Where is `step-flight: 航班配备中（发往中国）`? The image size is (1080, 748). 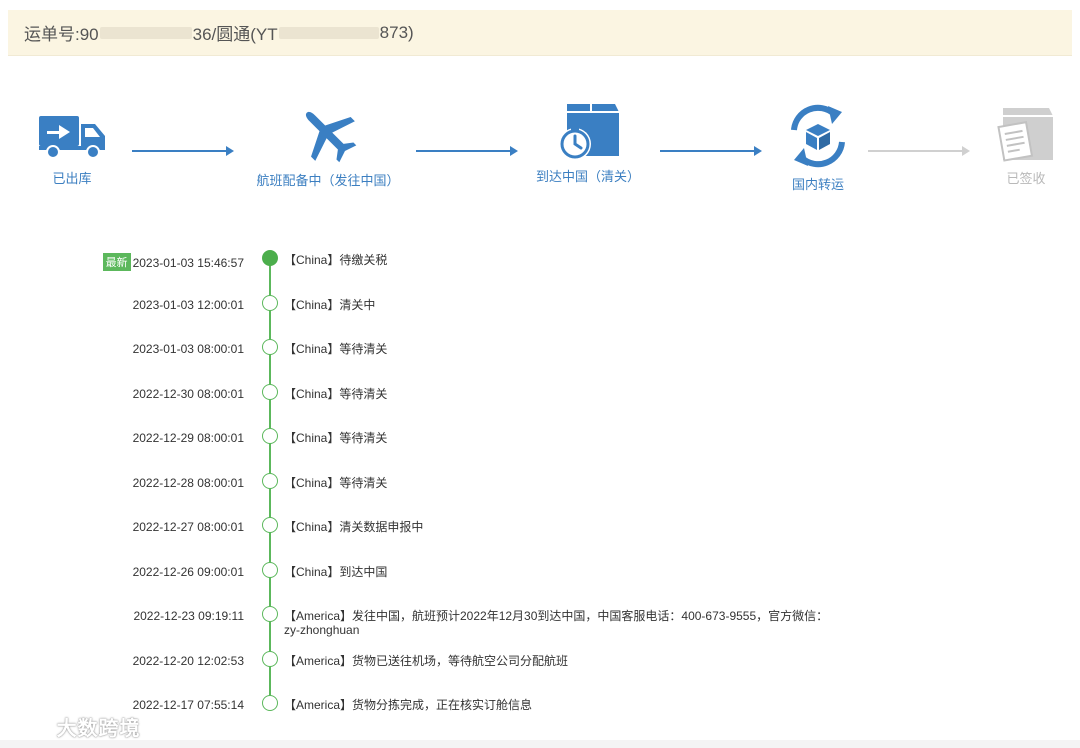 step-flight: 航班配备中（发往中国） is located at coordinates (328, 149).